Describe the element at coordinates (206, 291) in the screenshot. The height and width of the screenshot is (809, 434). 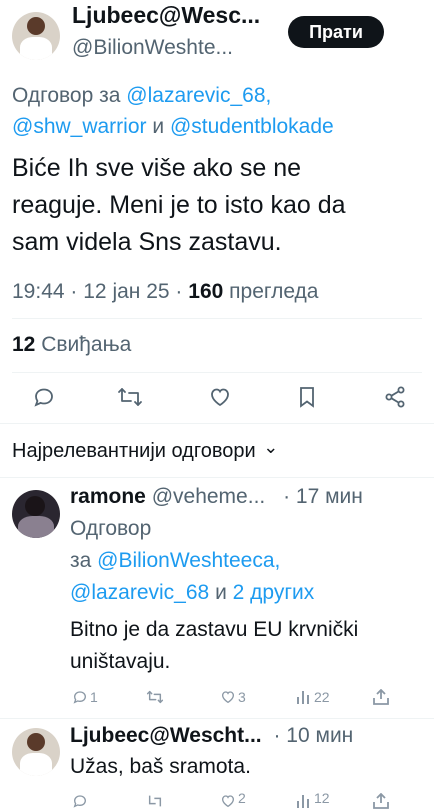
I see `views-count: 160` at that location.